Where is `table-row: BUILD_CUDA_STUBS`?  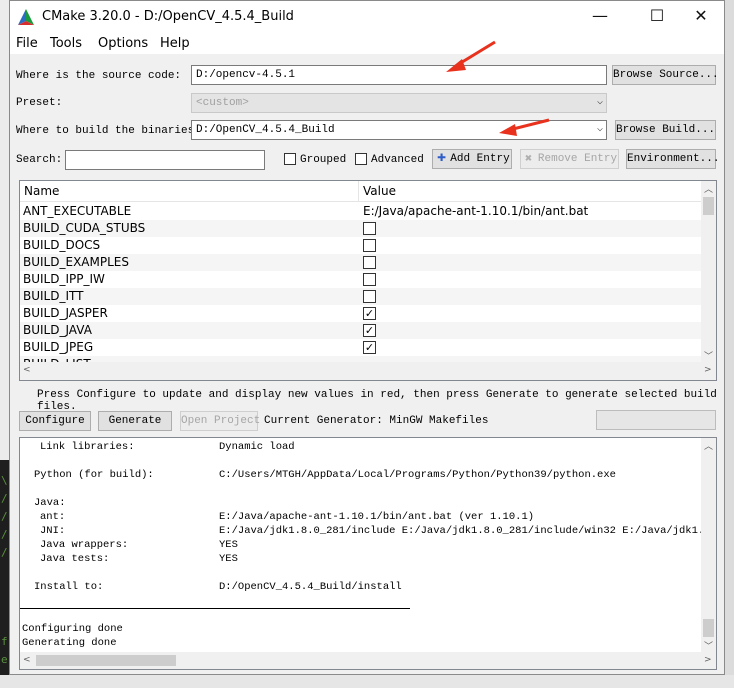
table-row: BUILD_CUDA_STUBS is located at coordinates (360, 228).